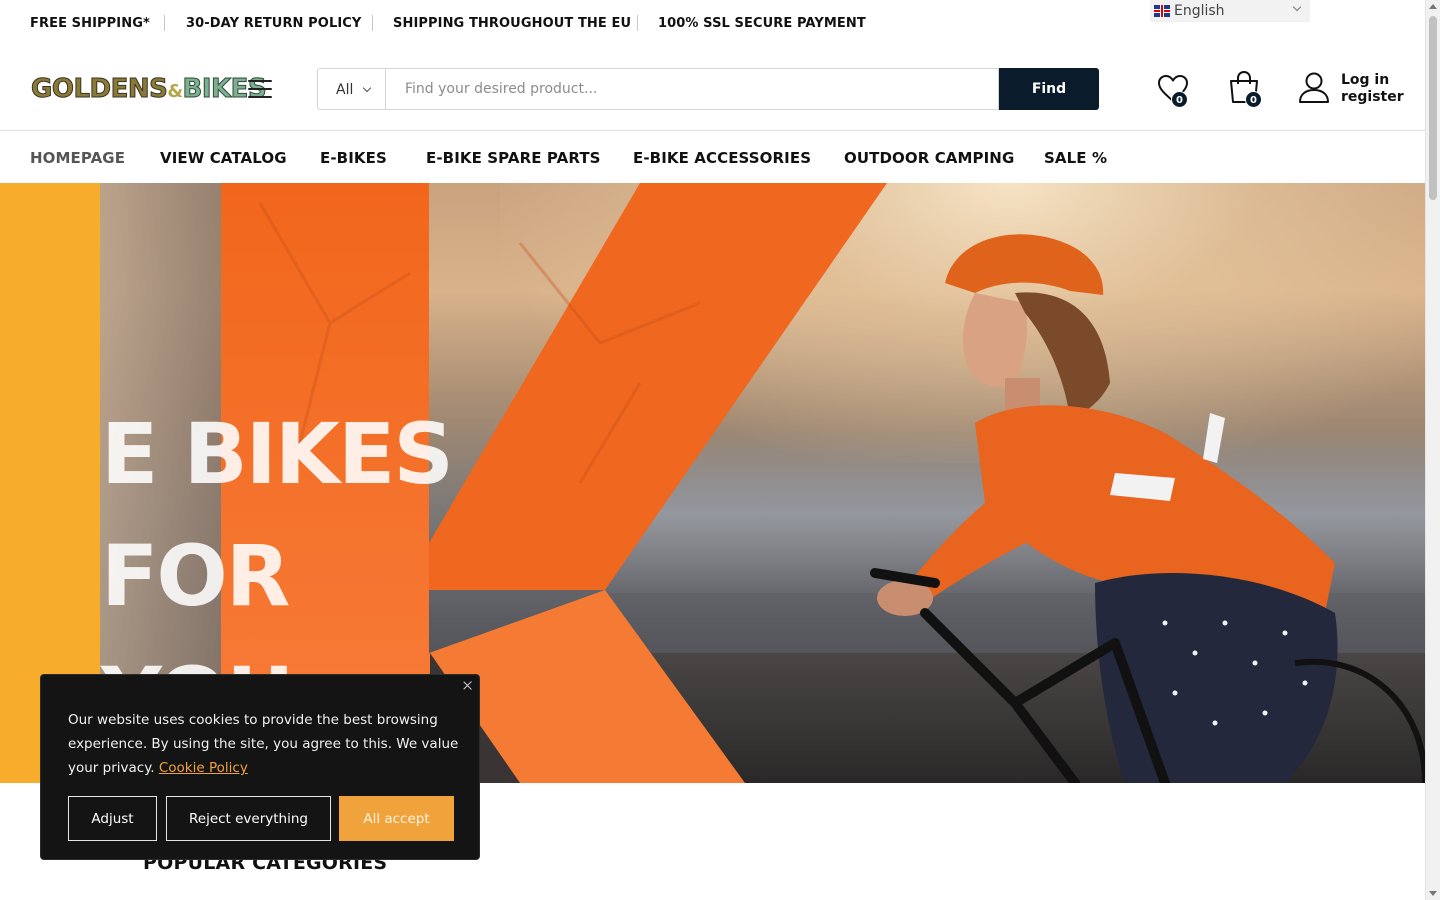  I want to click on search-find-button: Find, so click(1049, 89).